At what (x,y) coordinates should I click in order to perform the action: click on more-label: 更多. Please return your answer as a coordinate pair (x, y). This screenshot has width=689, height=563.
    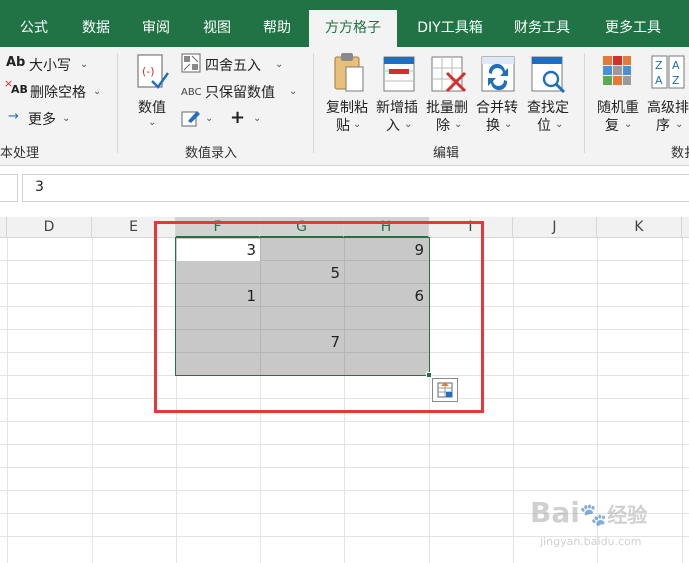
    Looking at the image, I should click on (42, 120).